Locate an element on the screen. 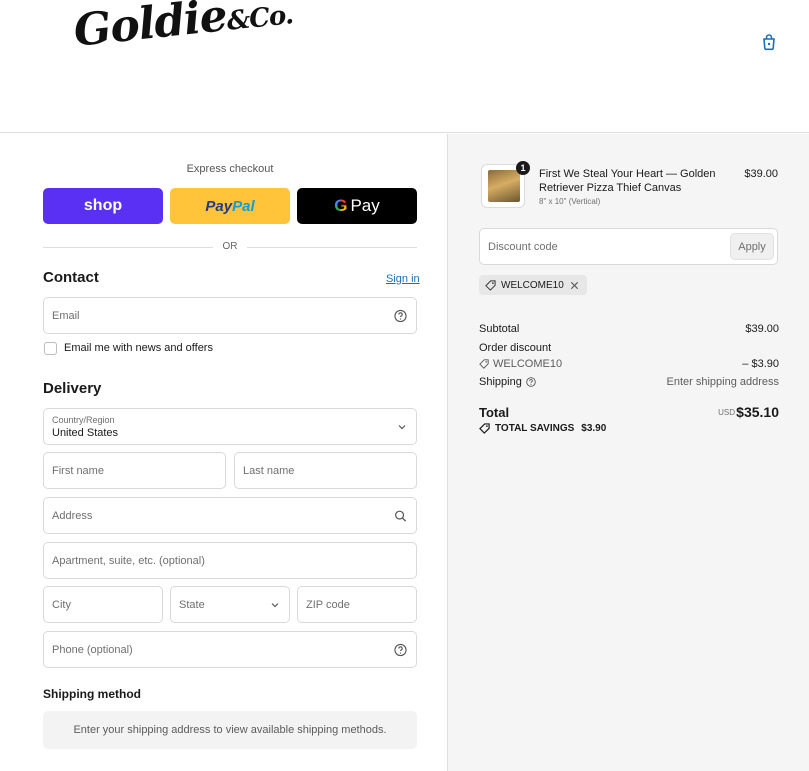 The width and height of the screenshot is (809, 771). shop-pay-label: shop is located at coordinates (103, 205).